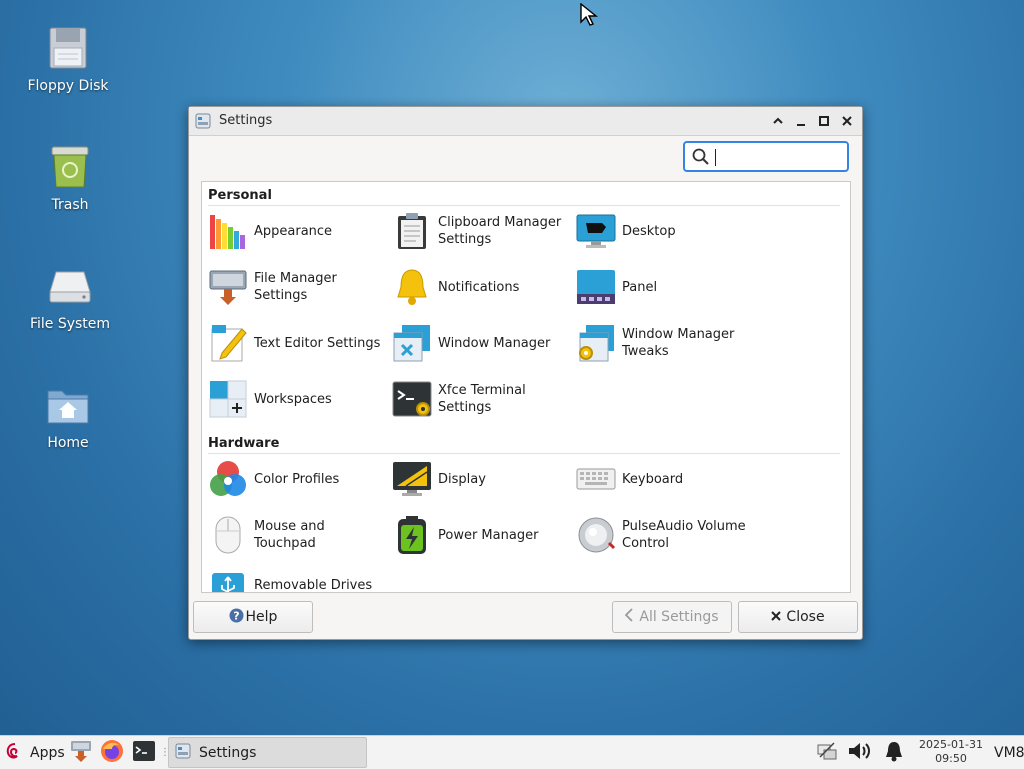 This screenshot has height=769, width=1024. What do you see at coordinates (684, 535) in the screenshot?
I see `setting-label: PulseAudio Volume Control` at bounding box center [684, 535].